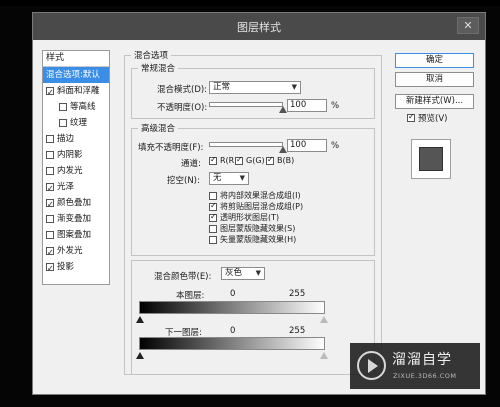 The height and width of the screenshot is (407, 500). What do you see at coordinates (255, 160) in the screenshot?
I see `channel-label: G(G)` at bounding box center [255, 160].